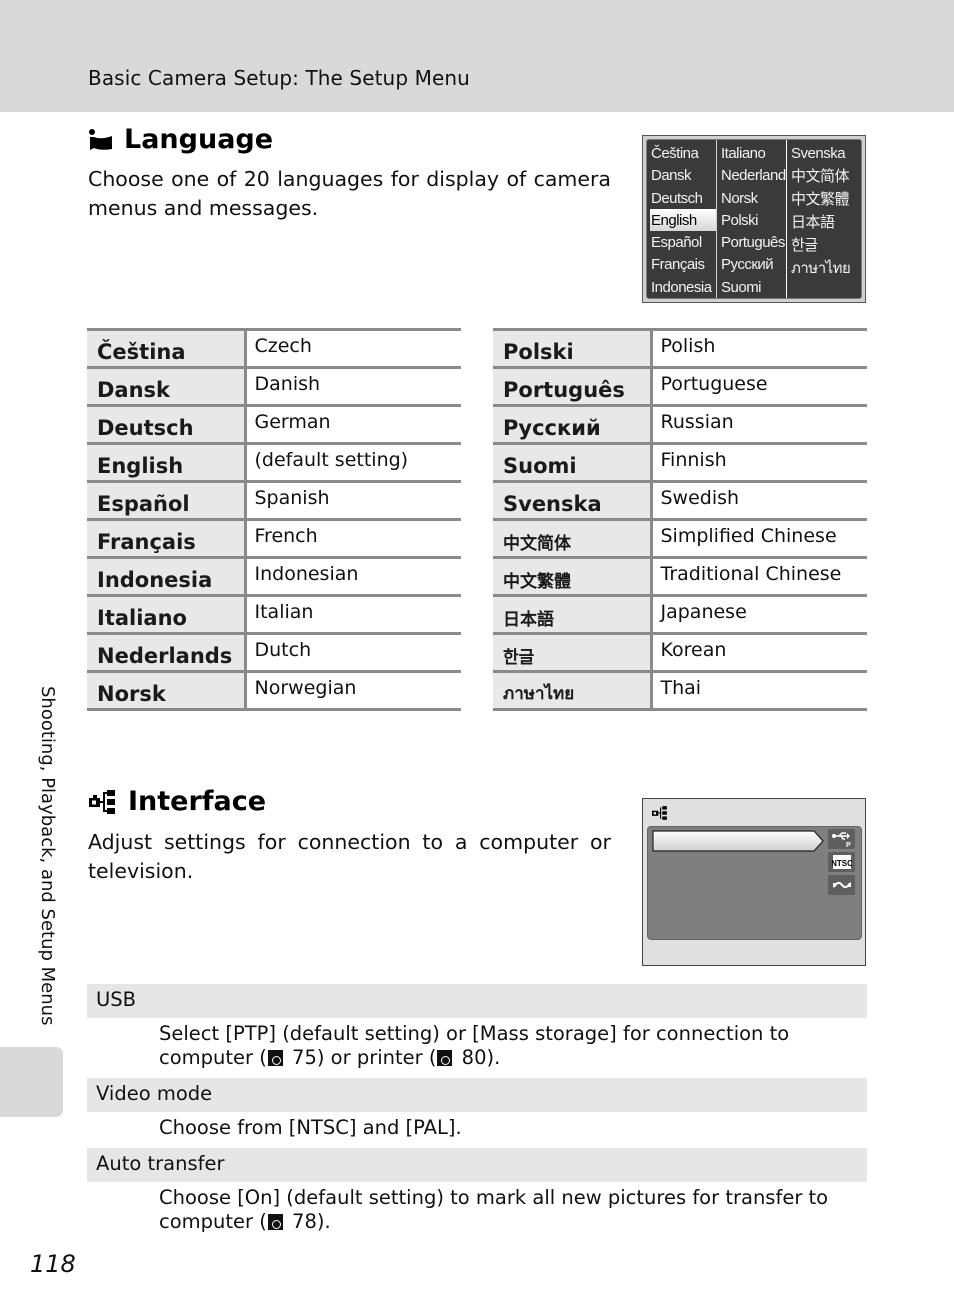  I want to click on screen-lang-item-selected: English, so click(683, 220).